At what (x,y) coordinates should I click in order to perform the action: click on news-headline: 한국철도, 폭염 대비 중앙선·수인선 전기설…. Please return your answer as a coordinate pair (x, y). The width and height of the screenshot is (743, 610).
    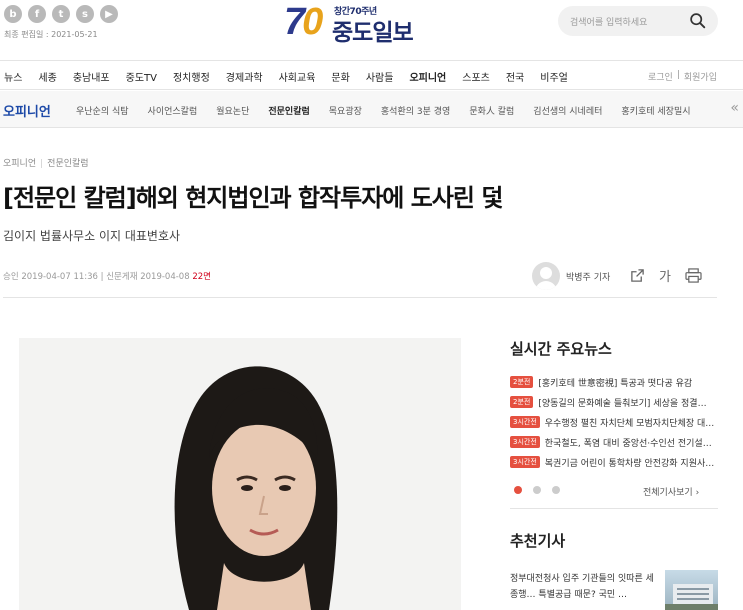
    Looking at the image, I should click on (628, 442).